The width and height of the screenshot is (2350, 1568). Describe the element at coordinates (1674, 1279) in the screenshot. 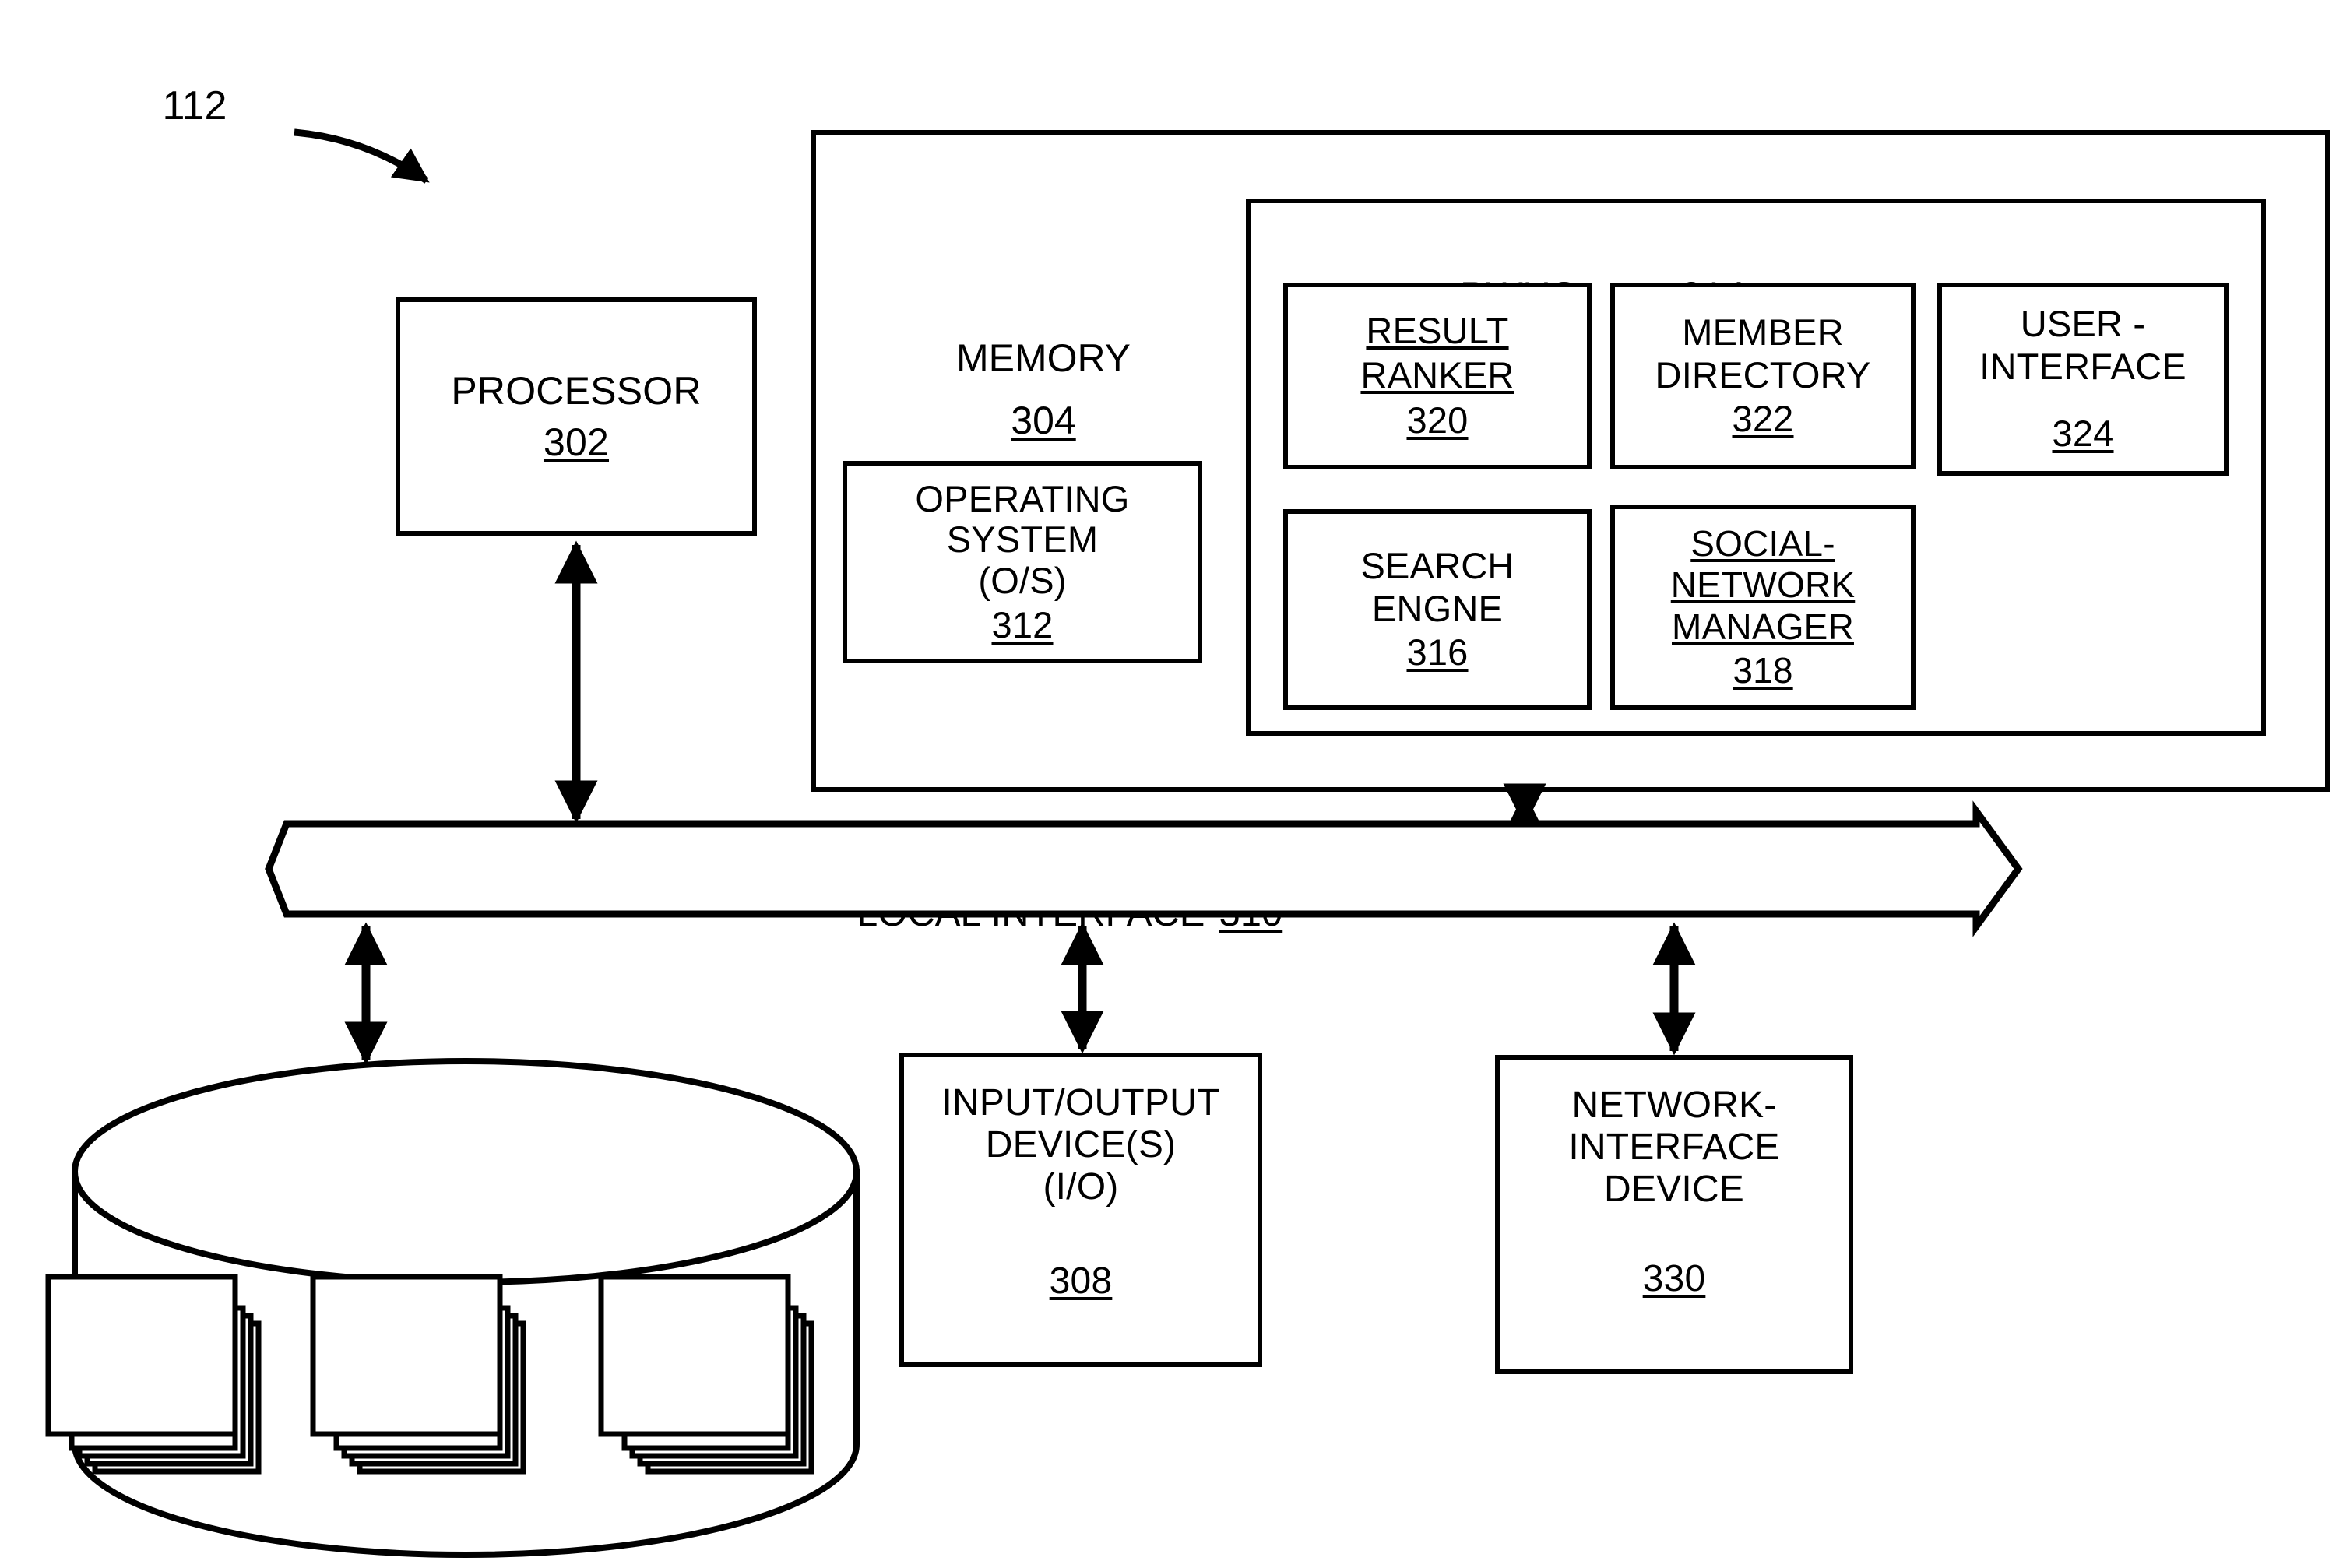

I see `network-interface-device-ref: 330` at that location.